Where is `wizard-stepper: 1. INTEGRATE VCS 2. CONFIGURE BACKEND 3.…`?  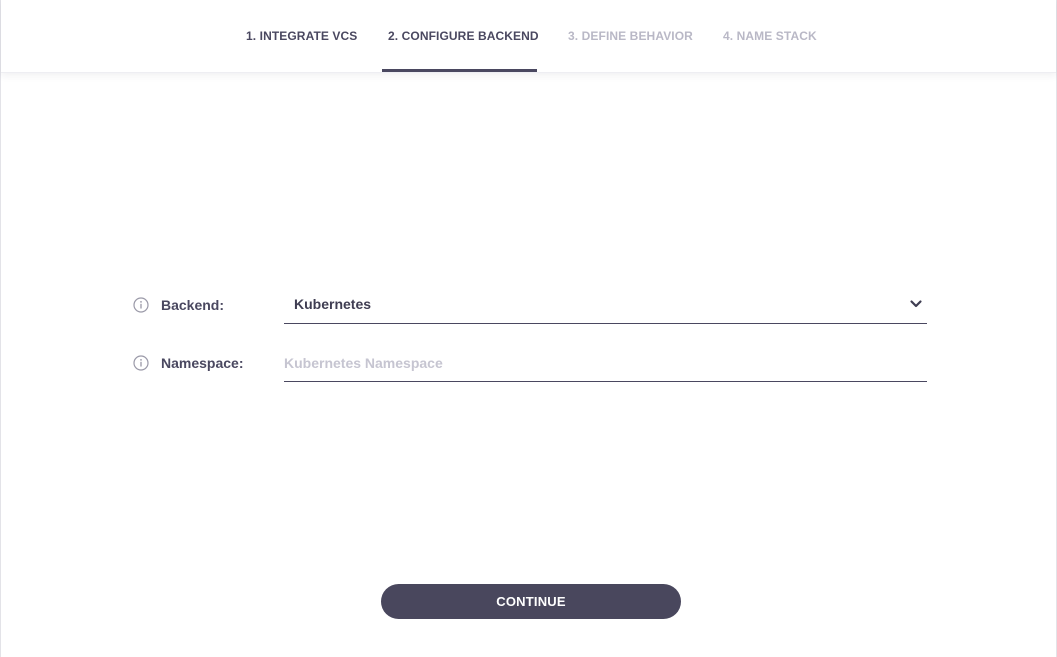
wizard-stepper: 1. INTEGRATE VCS 2. CONFIGURE BACKEND 3.… is located at coordinates (528, 36).